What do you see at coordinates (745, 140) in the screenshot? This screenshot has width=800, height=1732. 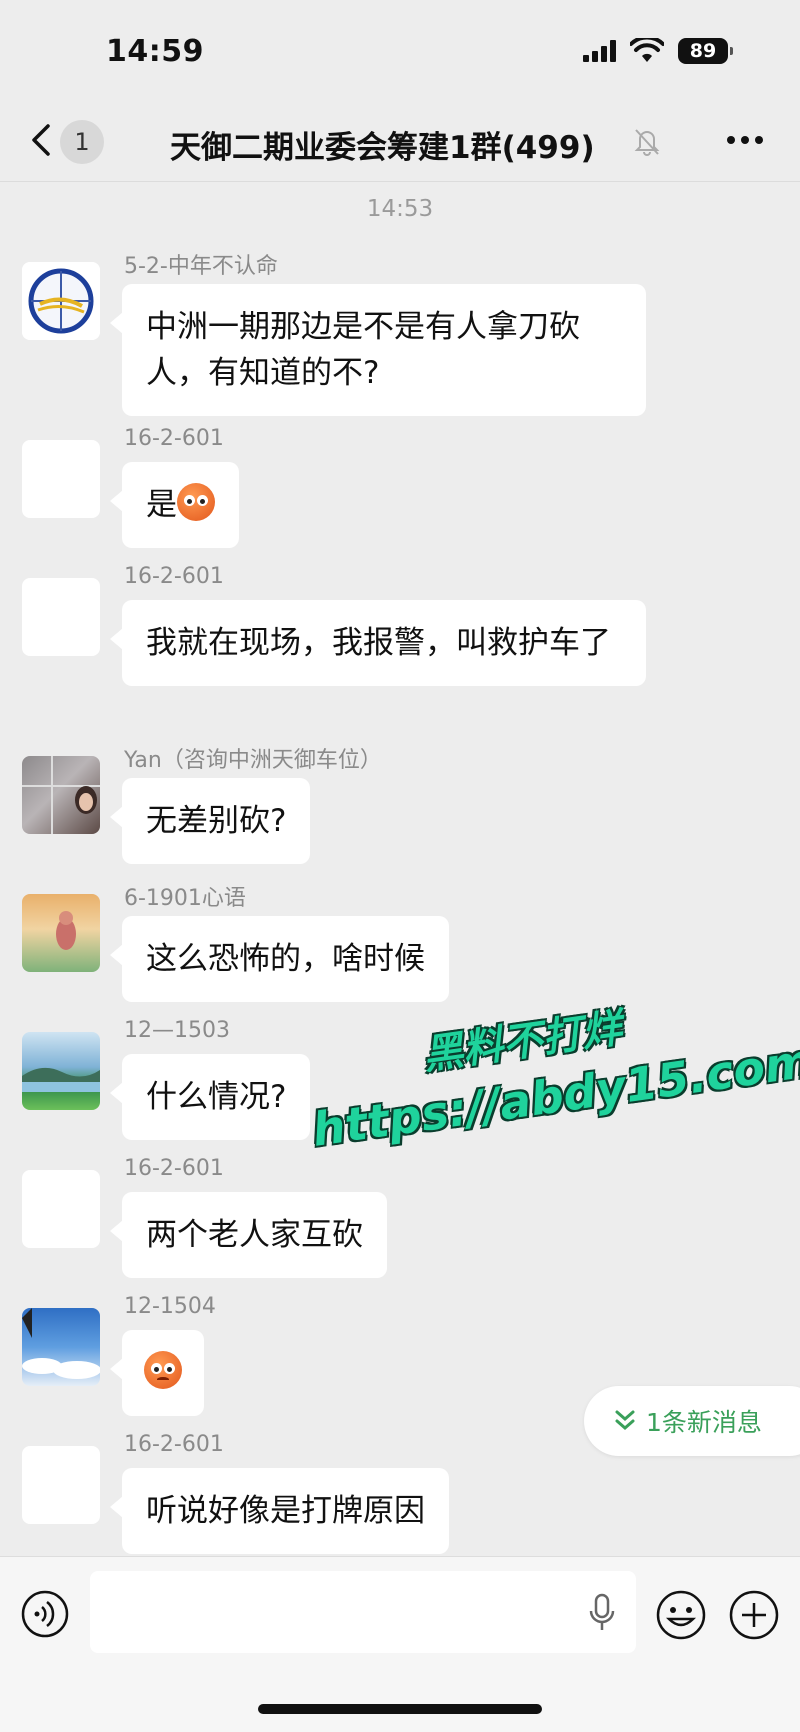 I see `more-options-icon` at bounding box center [745, 140].